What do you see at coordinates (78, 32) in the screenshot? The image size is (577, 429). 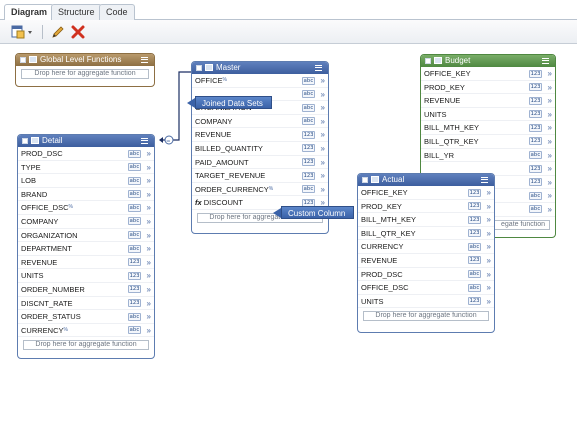 I see `delete-button` at bounding box center [78, 32].